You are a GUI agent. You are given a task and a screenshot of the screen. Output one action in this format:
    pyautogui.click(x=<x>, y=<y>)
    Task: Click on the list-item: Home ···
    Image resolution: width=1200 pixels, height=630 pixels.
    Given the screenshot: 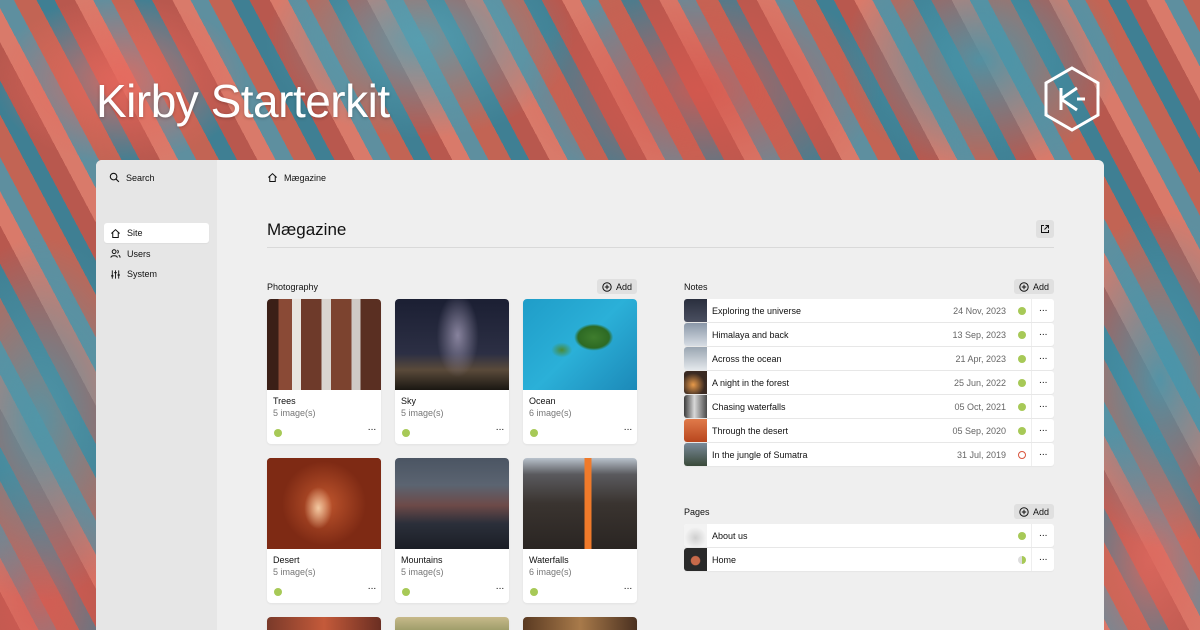 What is the action you would take?
    pyautogui.click(x=869, y=559)
    